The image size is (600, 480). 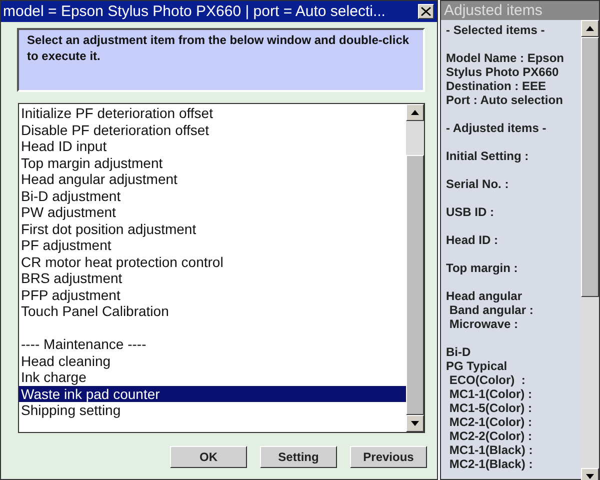 What do you see at coordinates (506, 58) in the screenshot?
I see `info-line: Model Name : Epson` at bounding box center [506, 58].